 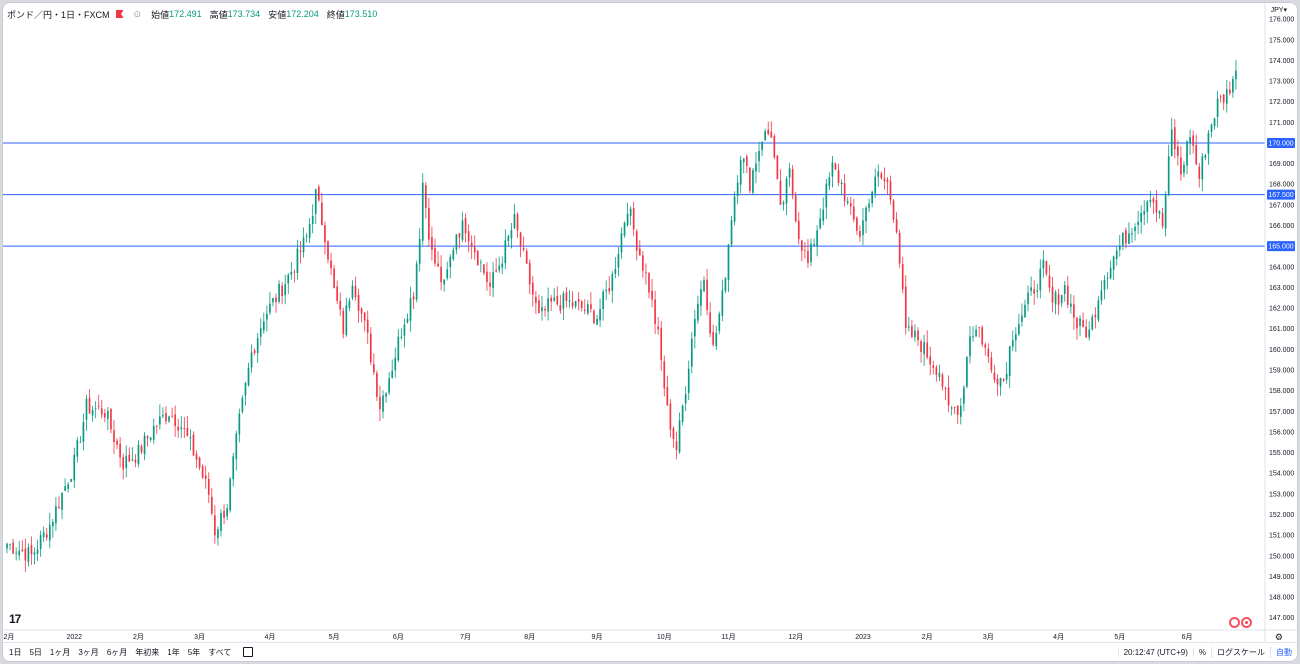 I want to click on clock-time: 20:12:47 (UTC+9), so click(x=1155, y=652).